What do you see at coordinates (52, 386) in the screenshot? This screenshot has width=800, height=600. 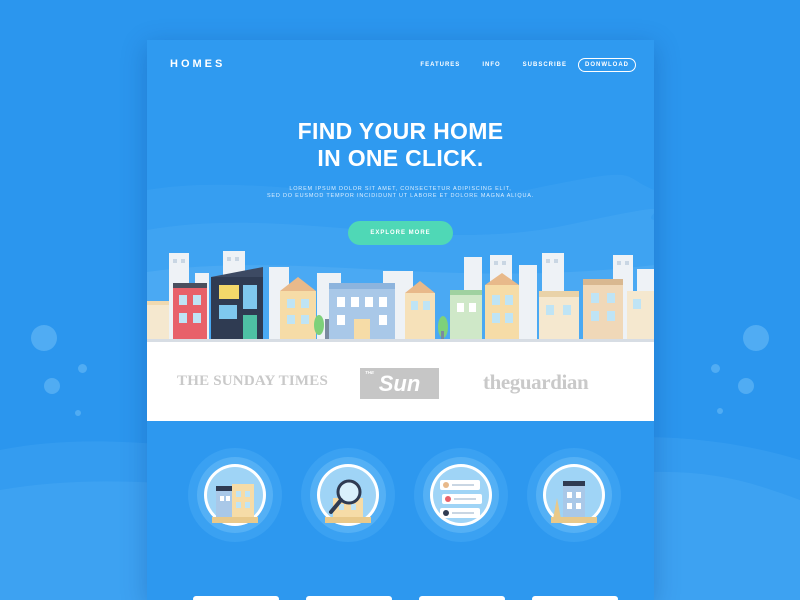 I see `bubble-left-medium` at bounding box center [52, 386].